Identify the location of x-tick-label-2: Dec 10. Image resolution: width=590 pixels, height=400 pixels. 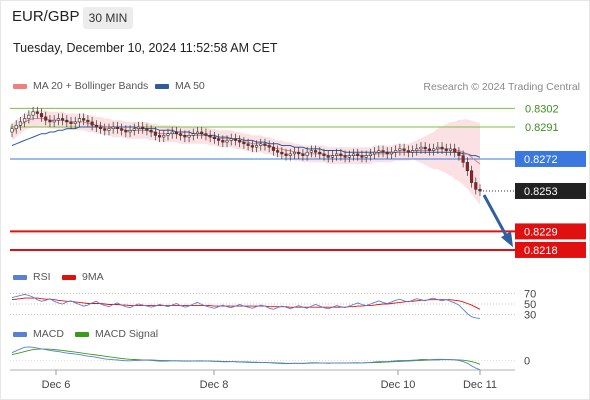
(398, 385).